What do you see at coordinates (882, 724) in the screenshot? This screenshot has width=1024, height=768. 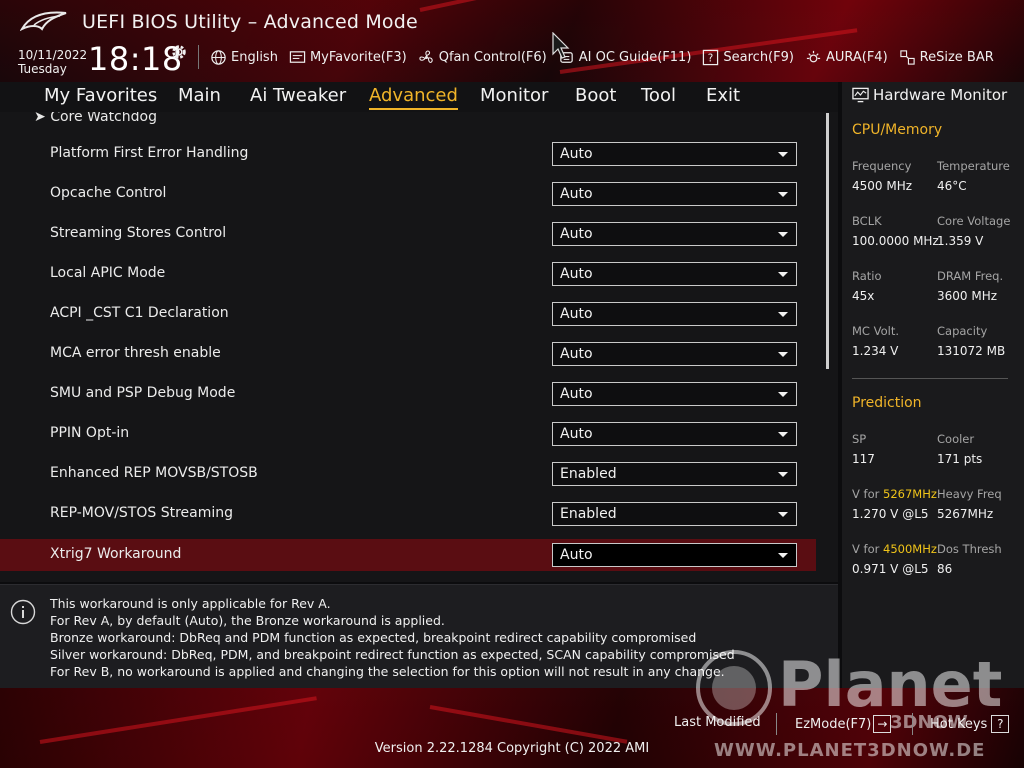 I see `exit-arrow-icon: →` at bounding box center [882, 724].